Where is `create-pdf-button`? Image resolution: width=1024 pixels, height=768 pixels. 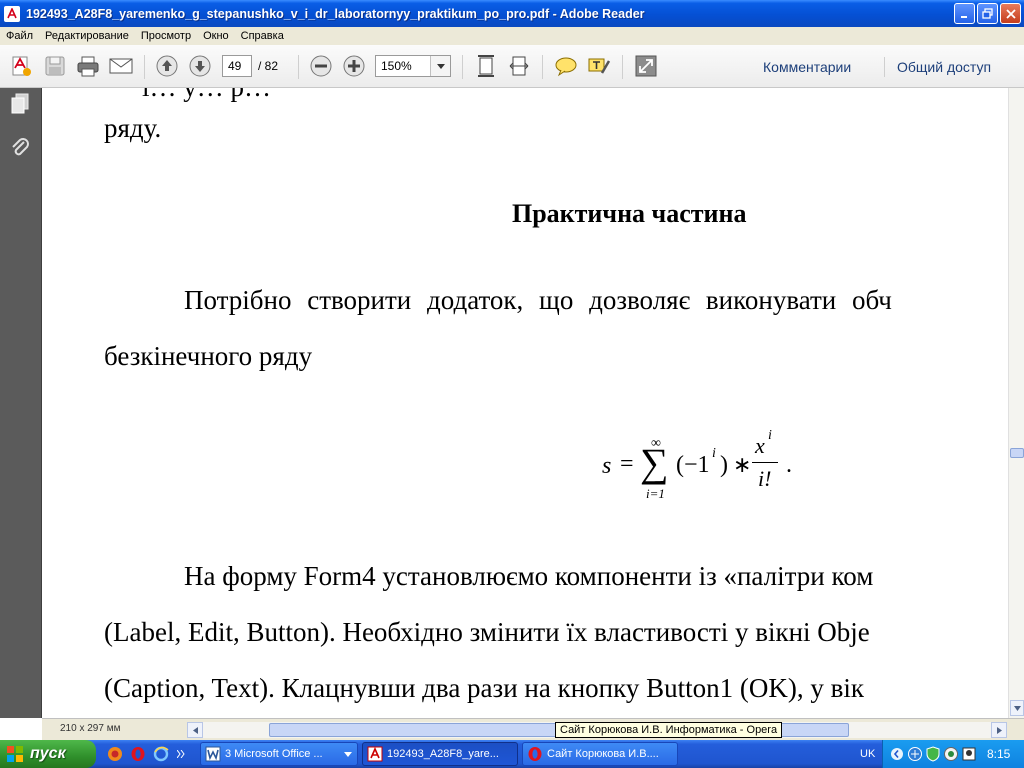
create-pdf-button is located at coordinates (21, 66).